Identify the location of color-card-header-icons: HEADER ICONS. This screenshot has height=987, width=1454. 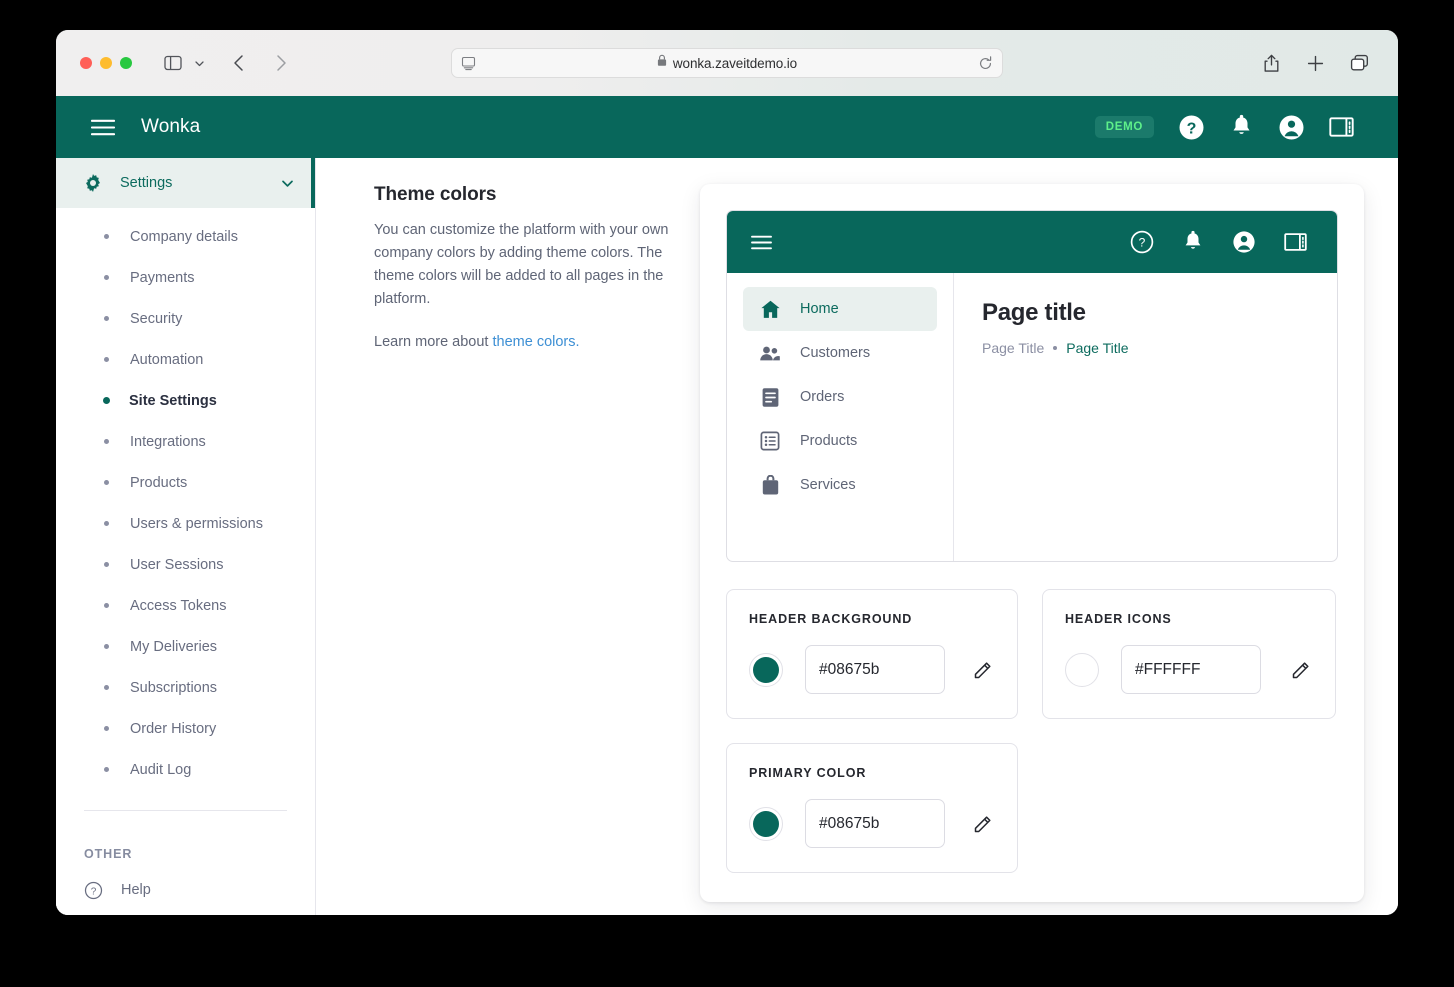
(1189, 654).